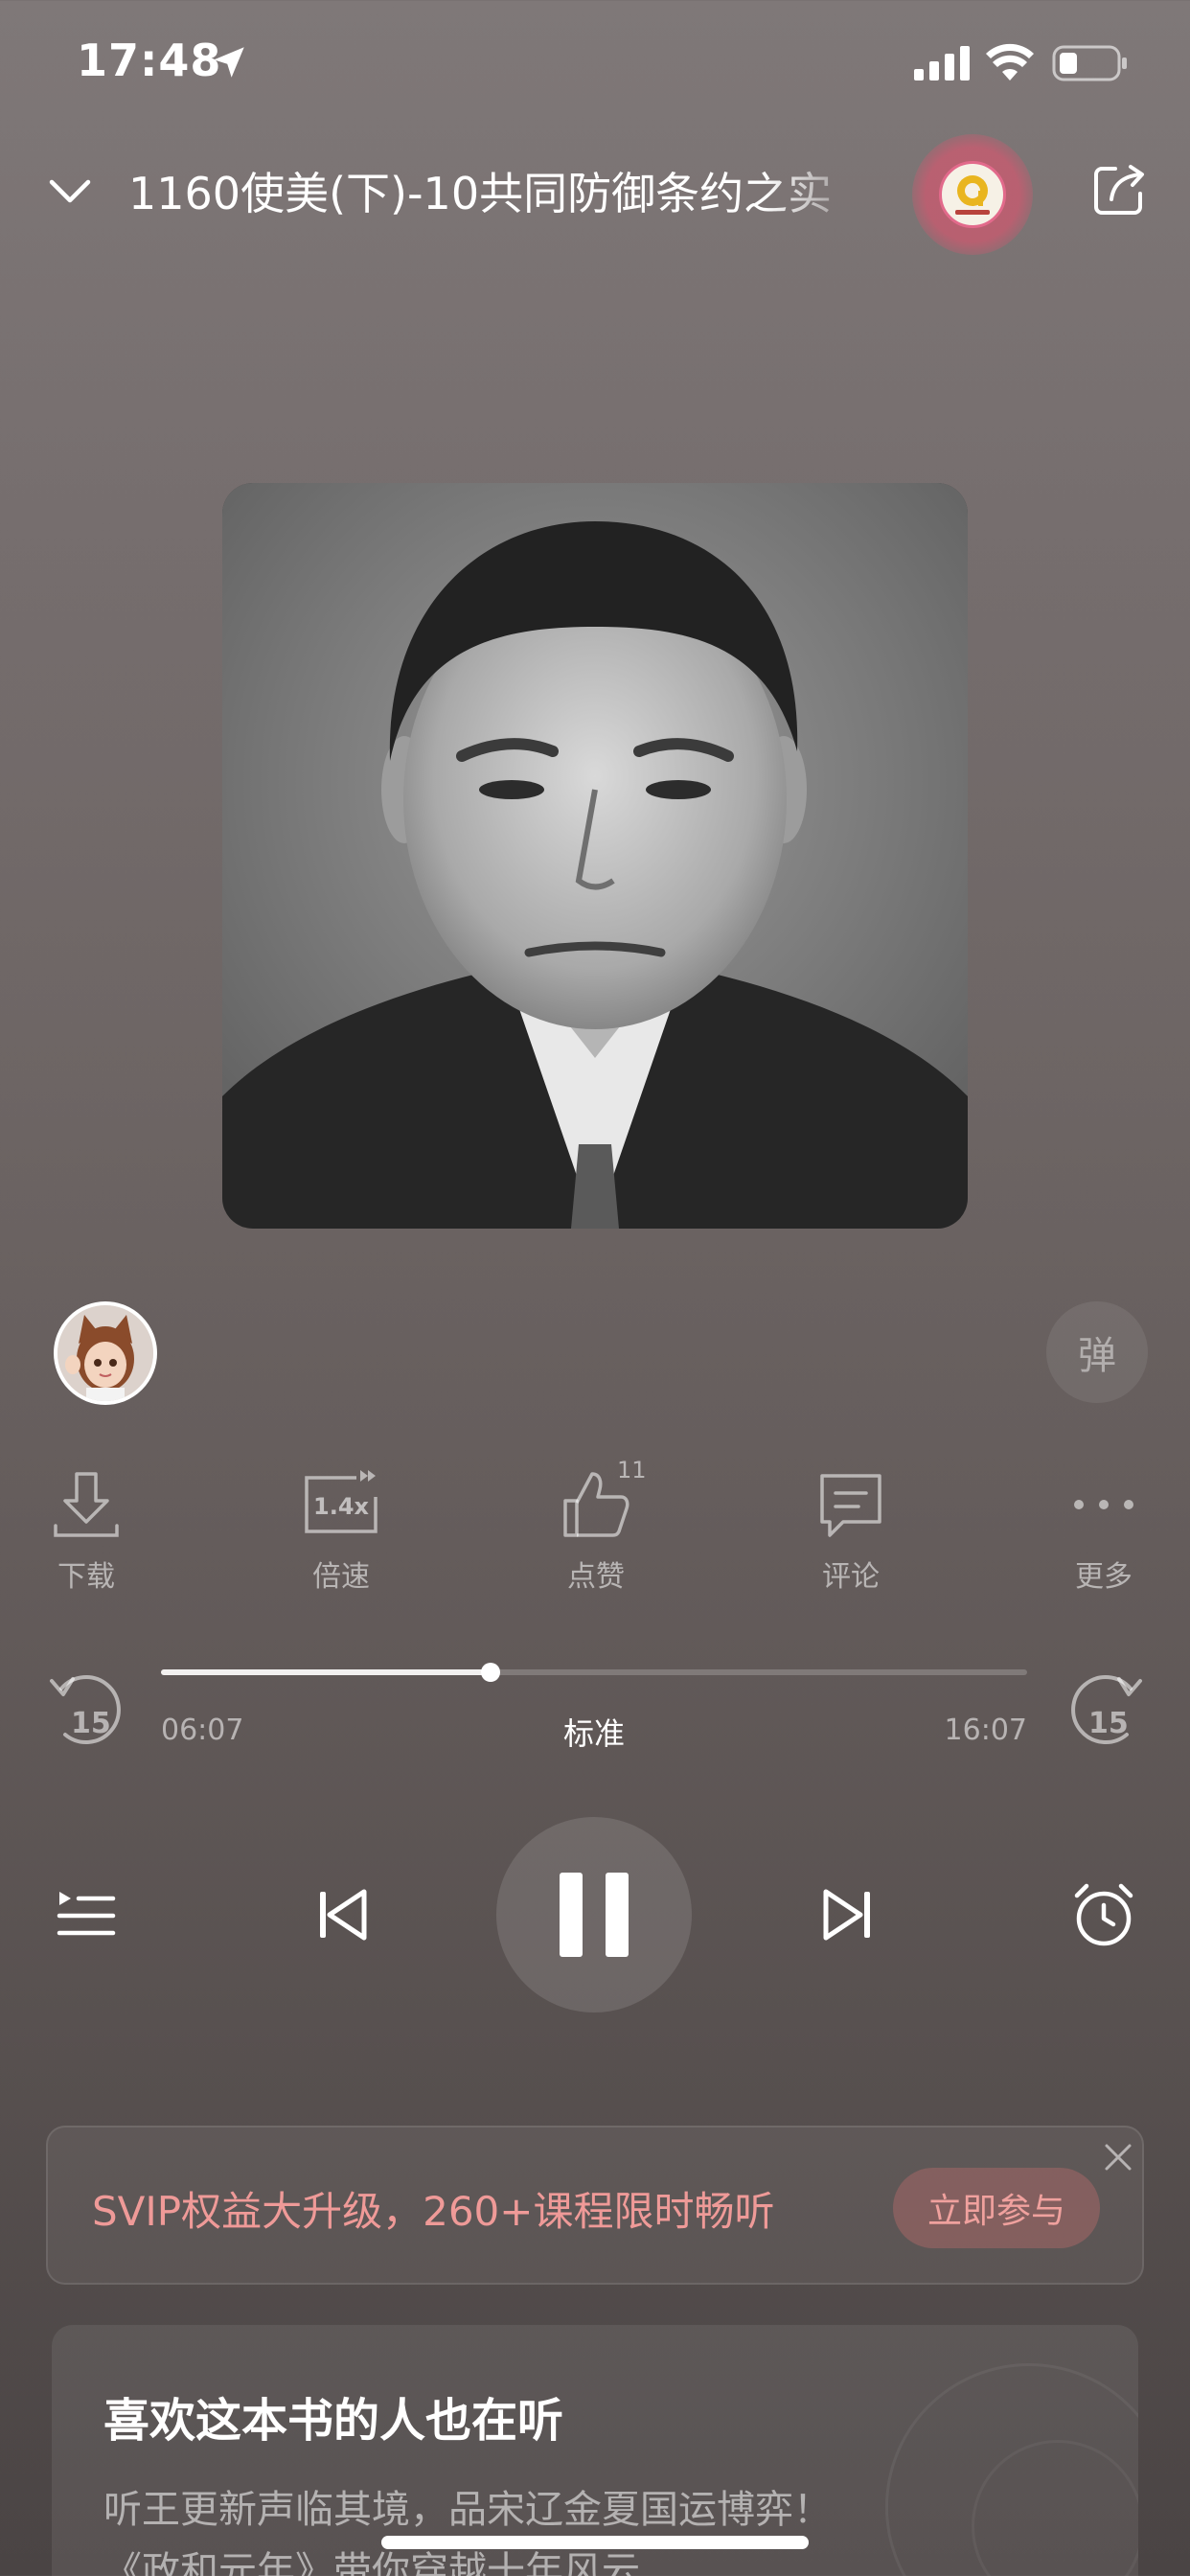  I want to click on like-action: 11 点赞, so click(596, 1523).